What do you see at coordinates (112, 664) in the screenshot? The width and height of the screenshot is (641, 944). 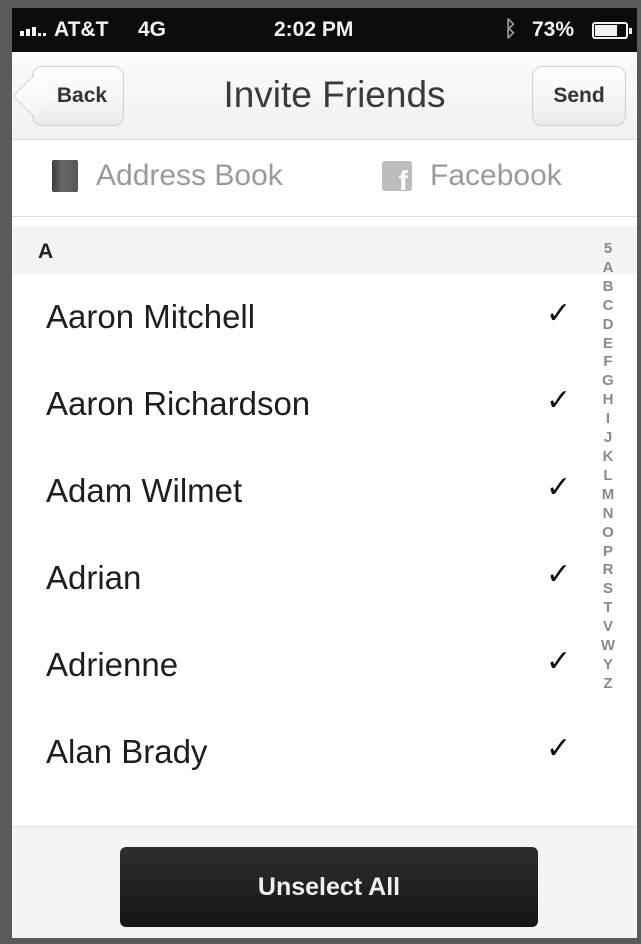 I see `contact-name: Adrienne` at bounding box center [112, 664].